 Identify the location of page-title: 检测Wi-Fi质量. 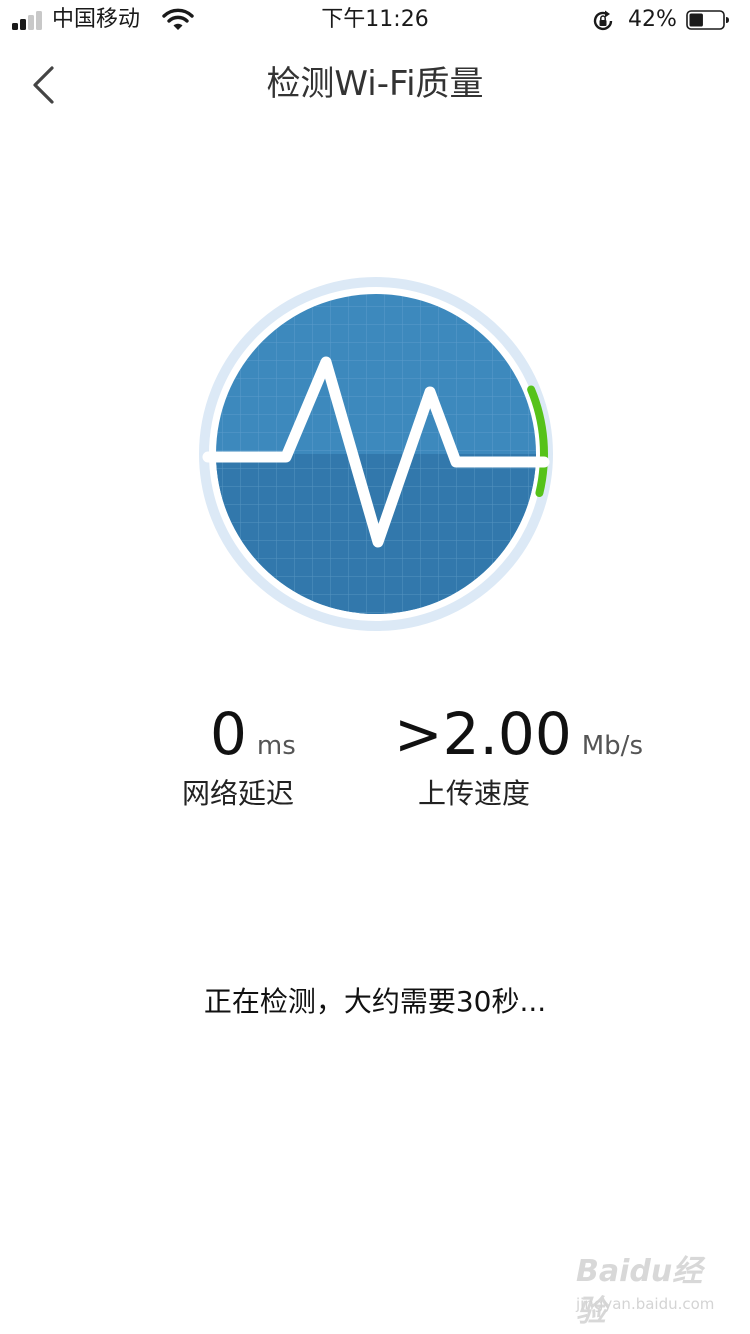
(375, 84).